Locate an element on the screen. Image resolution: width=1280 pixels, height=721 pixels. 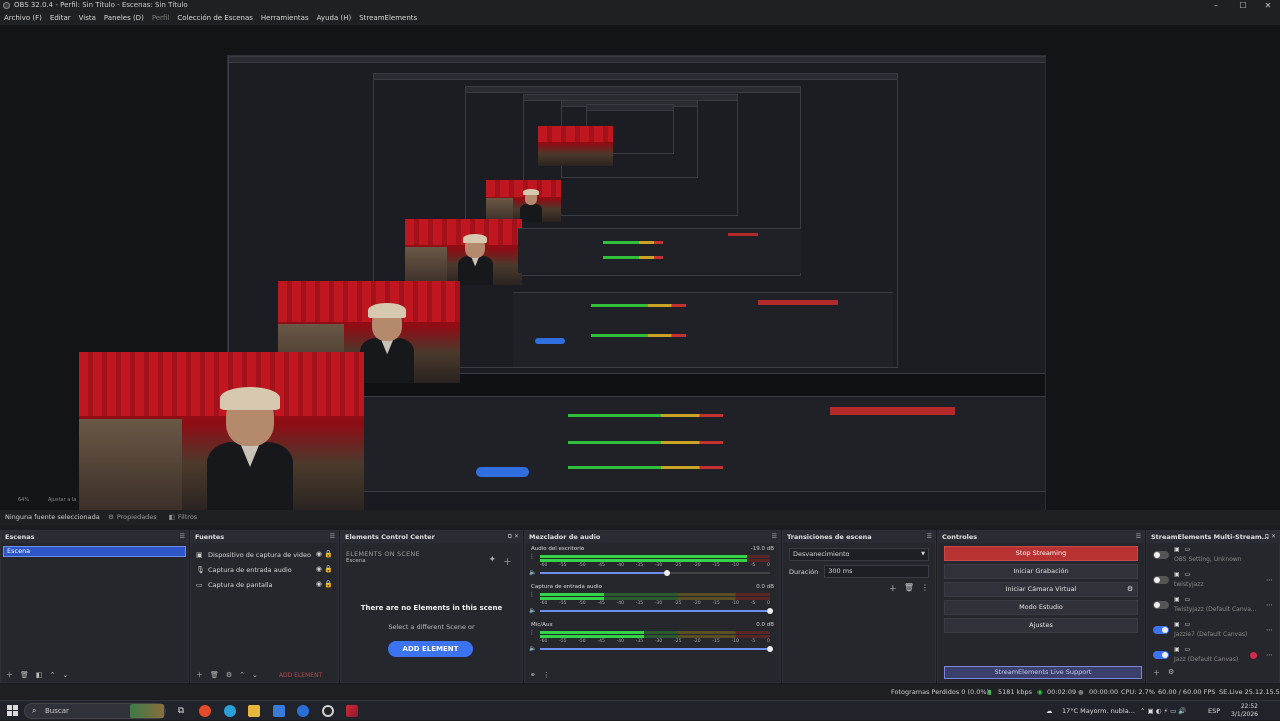
virtual-camera-button: Iniciar Cámara Virtual ⚙ is located at coordinates (1041, 589).